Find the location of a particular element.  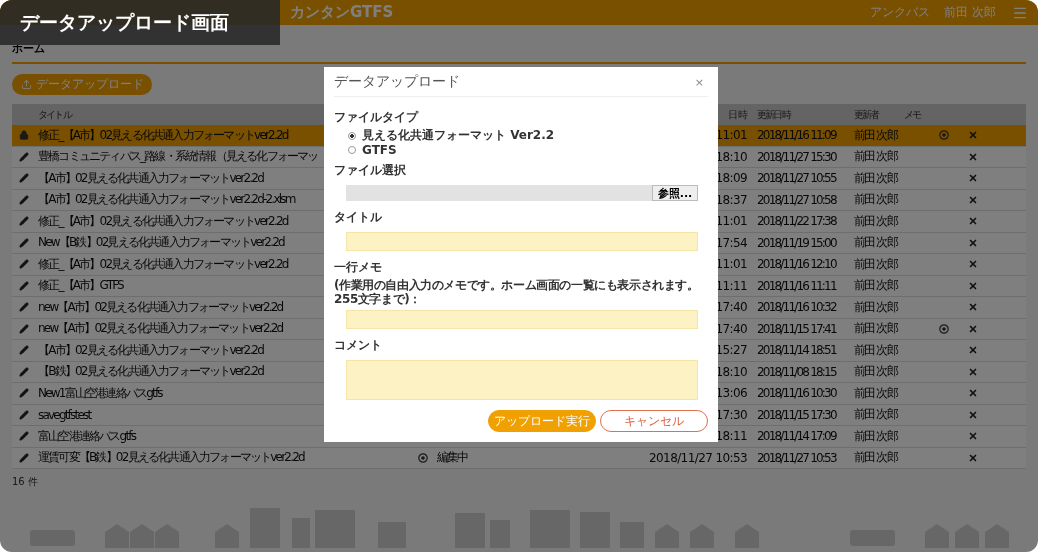

table-cell: 2018/11/16 11:09 is located at coordinates (796, 135).